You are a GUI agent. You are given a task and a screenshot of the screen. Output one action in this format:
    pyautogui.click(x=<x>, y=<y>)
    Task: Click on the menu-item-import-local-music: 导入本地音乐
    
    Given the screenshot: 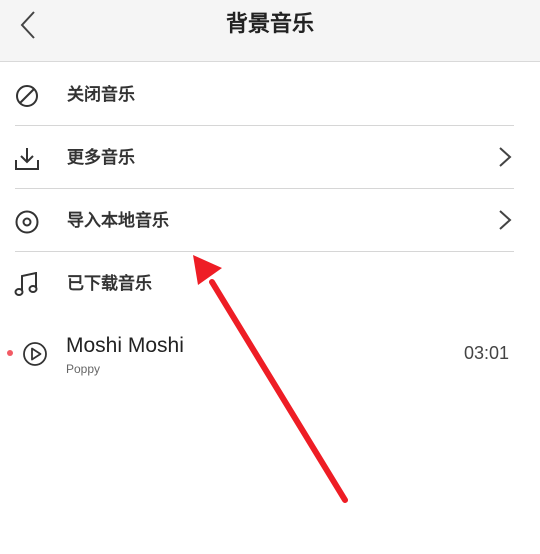 What is the action you would take?
    pyautogui.click(x=270, y=220)
    